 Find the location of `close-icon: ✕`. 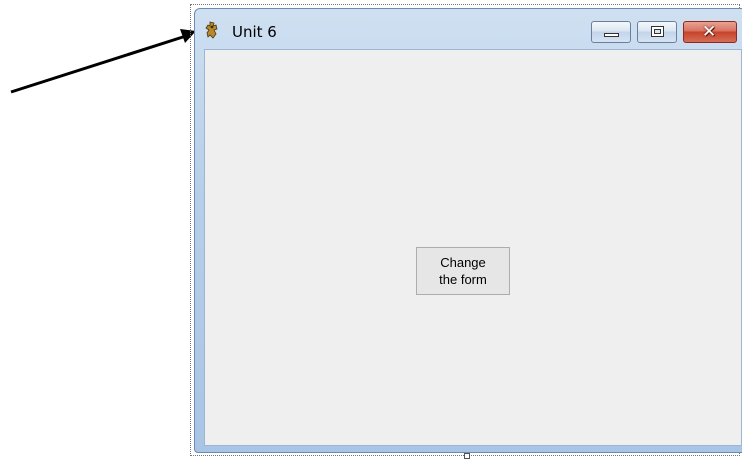

close-icon: ✕ is located at coordinates (709, 32).